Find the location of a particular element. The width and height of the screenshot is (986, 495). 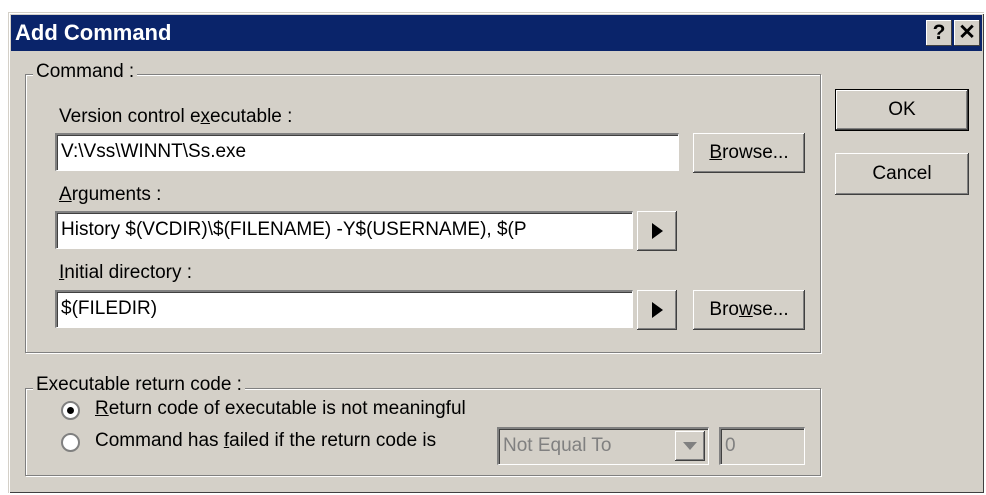

arguments-insert-button is located at coordinates (657, 231).